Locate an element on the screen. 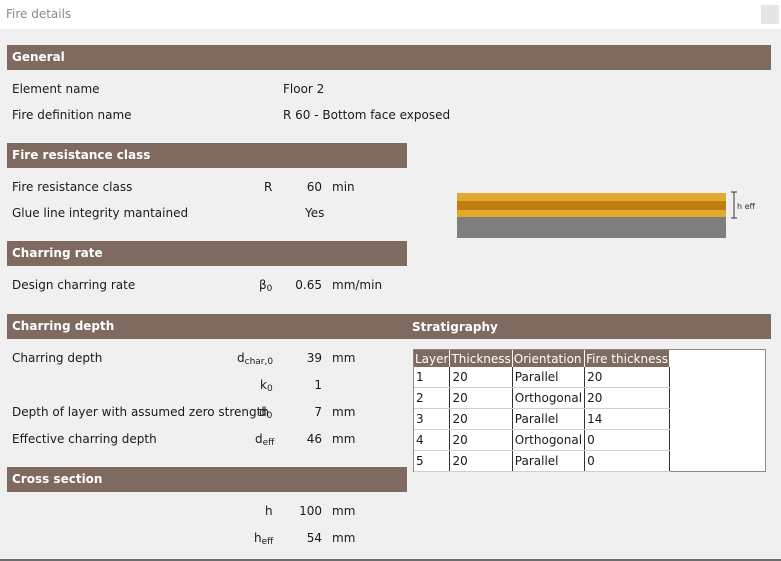 This screenshot has height=561, width=781. heff-dimension-label: h eff is located at coordinates (746, 206).